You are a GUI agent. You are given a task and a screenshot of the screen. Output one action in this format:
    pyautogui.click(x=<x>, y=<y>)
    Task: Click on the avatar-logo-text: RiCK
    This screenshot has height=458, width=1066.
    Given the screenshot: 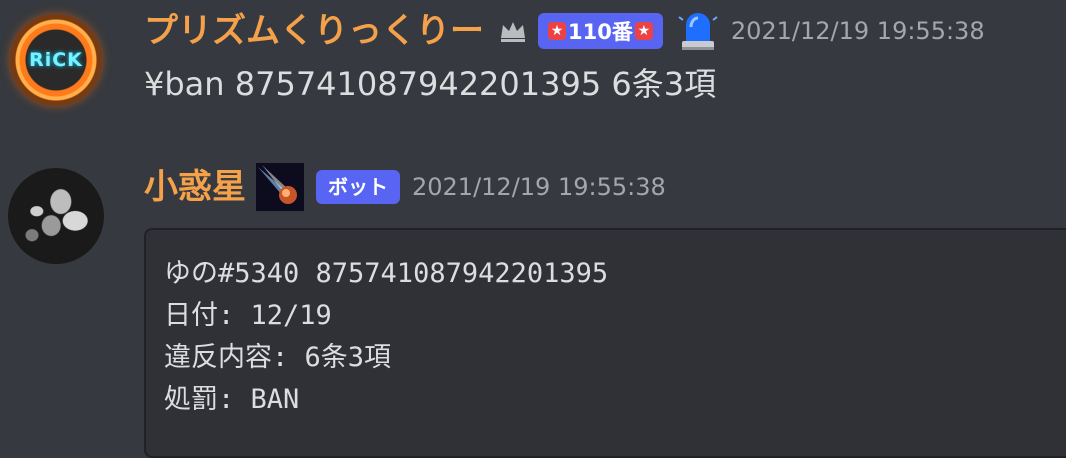 What is the action you would take?
    pyautogui.click(x=56, y=60)
    